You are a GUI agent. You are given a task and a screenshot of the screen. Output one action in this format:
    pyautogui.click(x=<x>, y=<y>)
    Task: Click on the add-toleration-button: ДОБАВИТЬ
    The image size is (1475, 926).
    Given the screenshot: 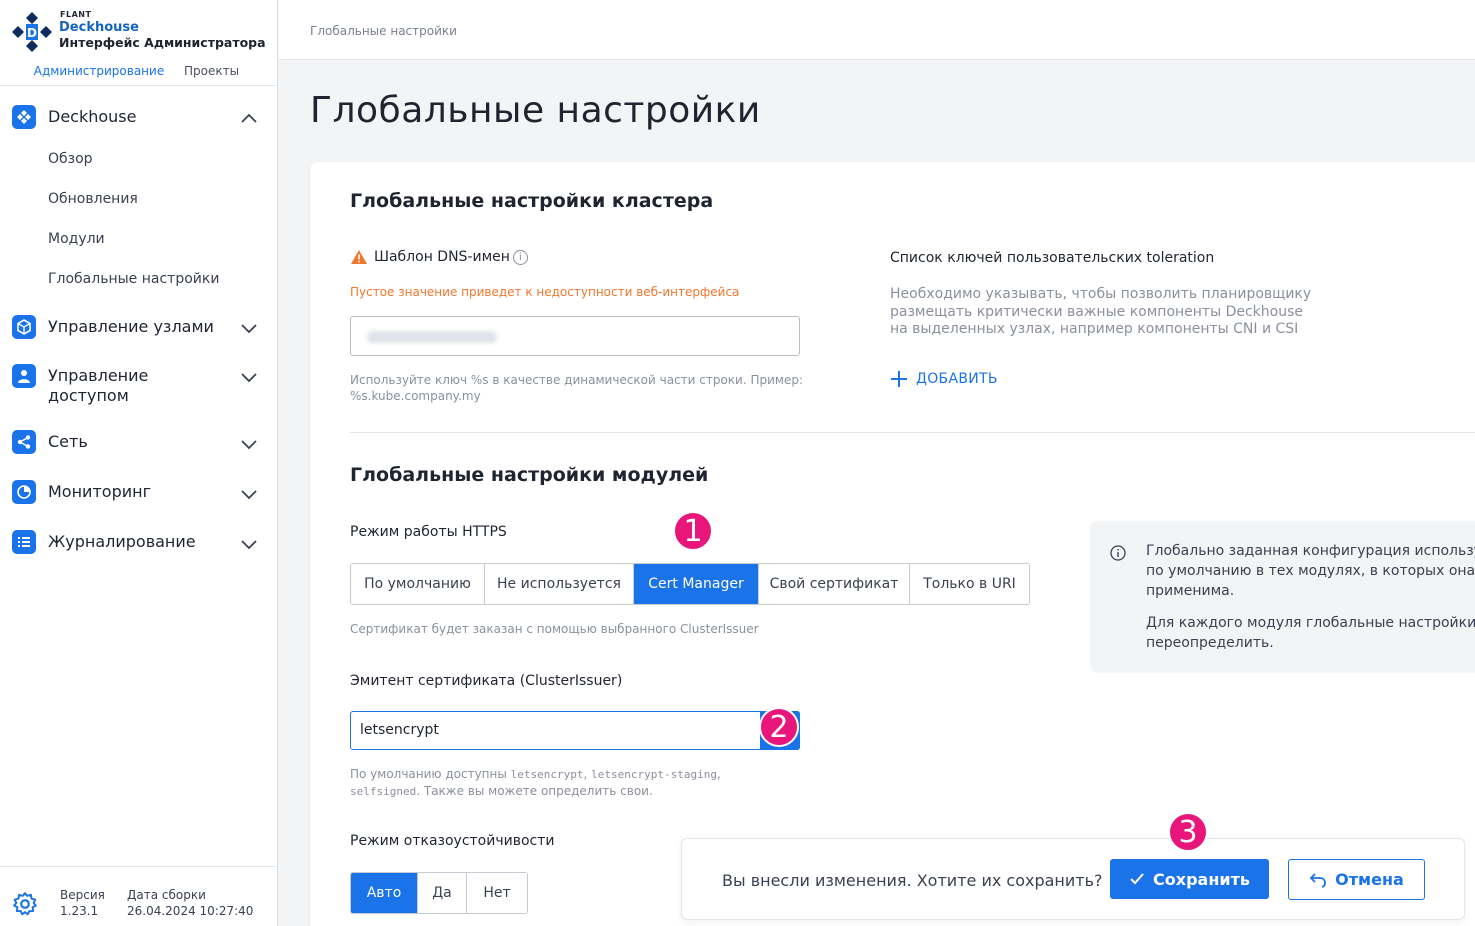 What is the action you would take?
    pyautogui.click(x=944, y=379)
    